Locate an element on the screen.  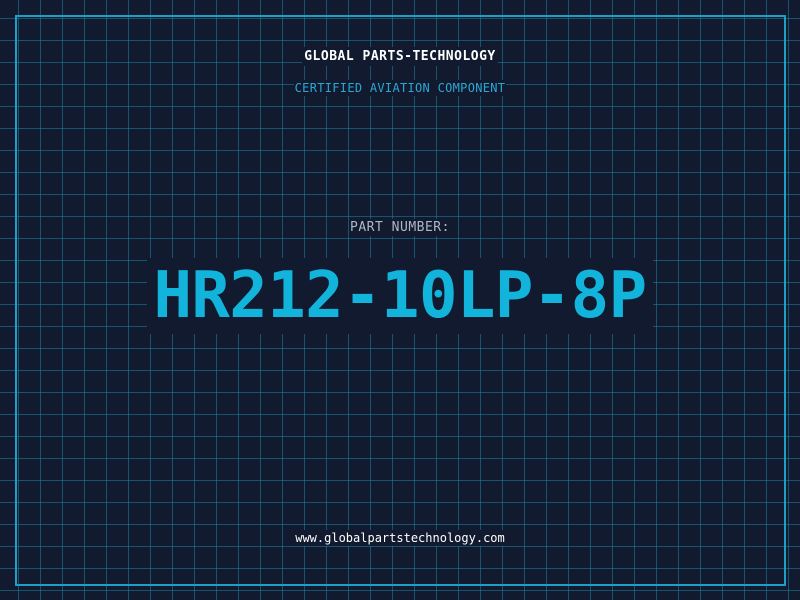
part-number-label: PART NUMBER: is located at coordinates (400, 227).